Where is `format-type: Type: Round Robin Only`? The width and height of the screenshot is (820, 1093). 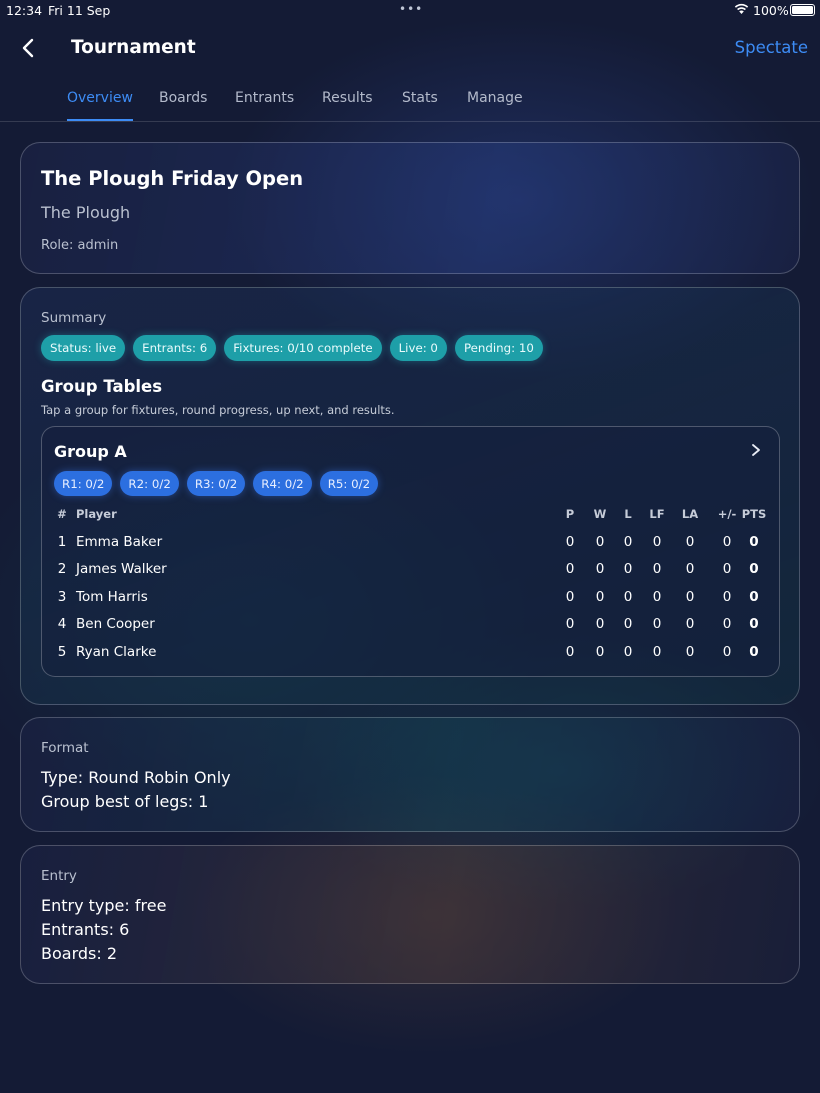 format-type: Type: Round Robin Only is located at coordinates (136, 777).